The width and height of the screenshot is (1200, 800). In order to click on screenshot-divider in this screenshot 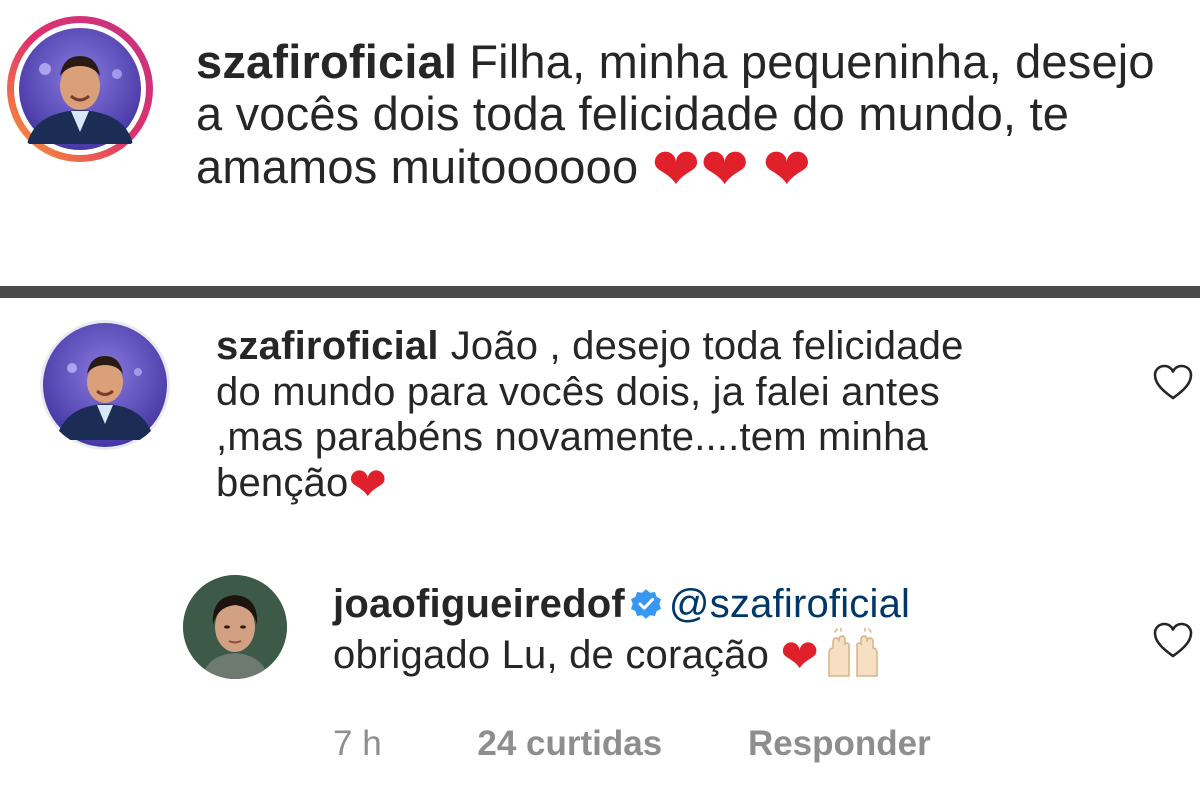, I will do `click(600, 292)`.